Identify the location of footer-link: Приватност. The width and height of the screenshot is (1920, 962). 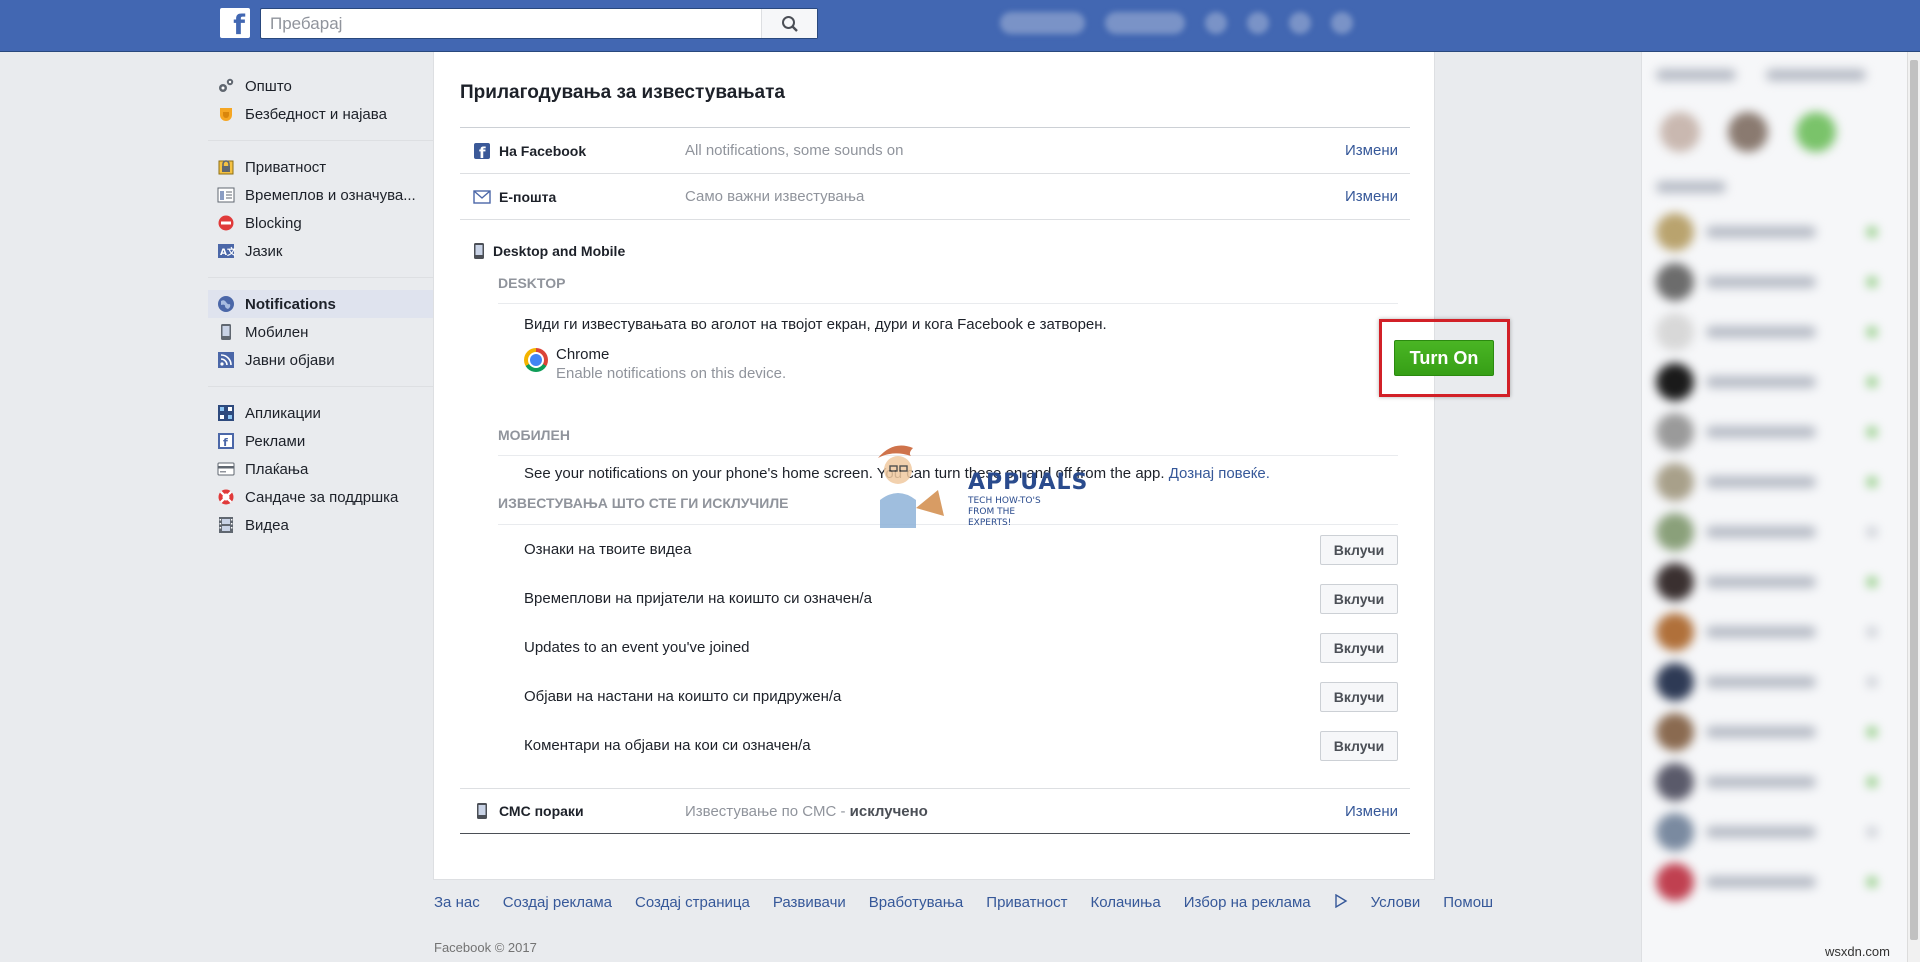
(1026, 902).